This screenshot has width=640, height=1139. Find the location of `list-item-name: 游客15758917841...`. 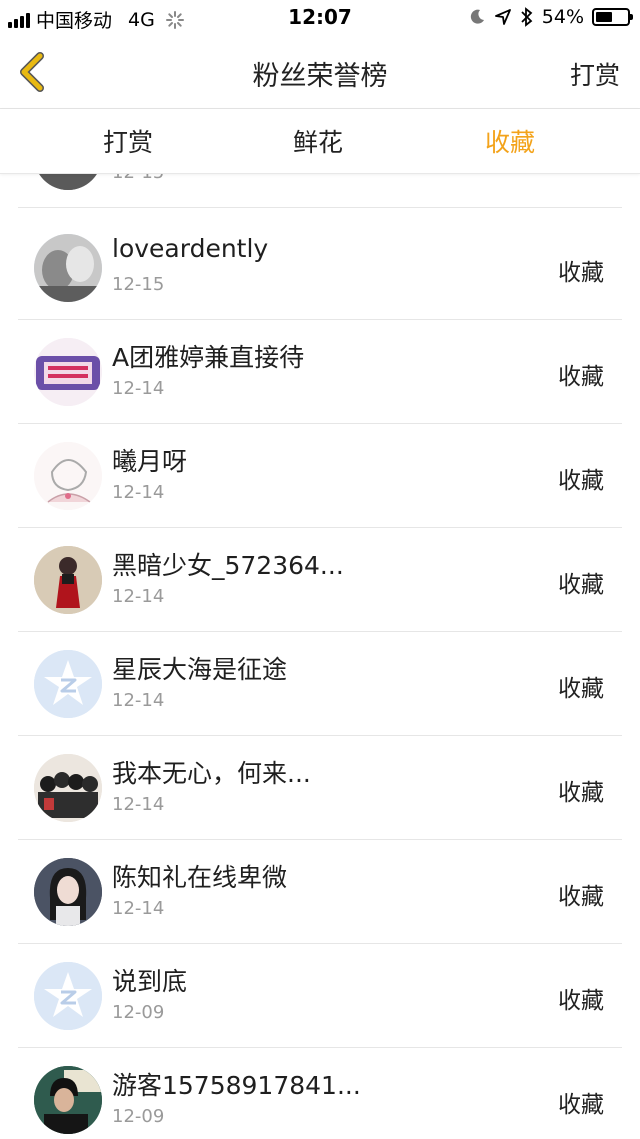

list-item-name: 游客15758917841... is located at coordinates (236, 1085).